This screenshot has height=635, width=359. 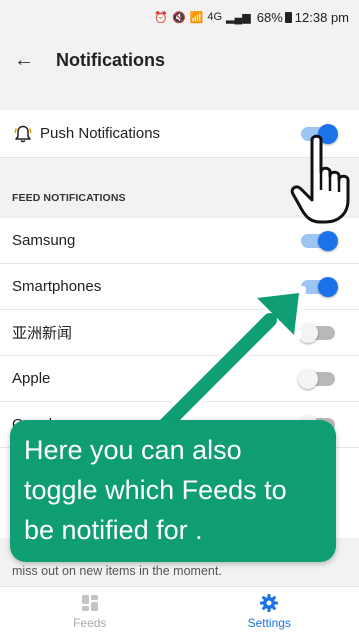 I want to click on mute-icon: 🔇, so click(x=178, y=17).